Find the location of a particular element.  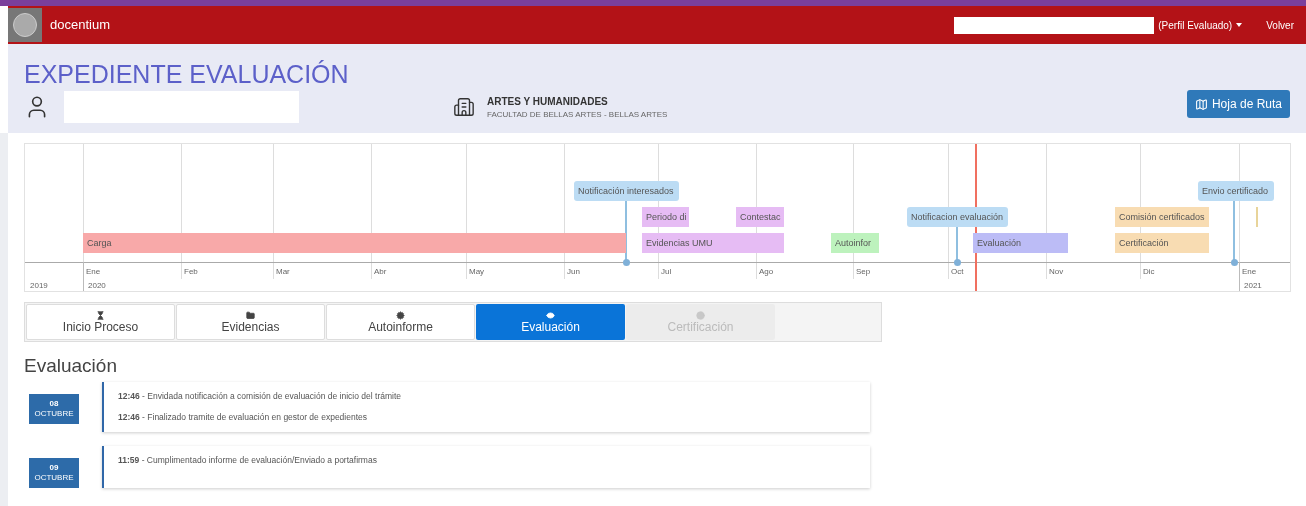

month-label: Sep is located at coordinates (863, 272).